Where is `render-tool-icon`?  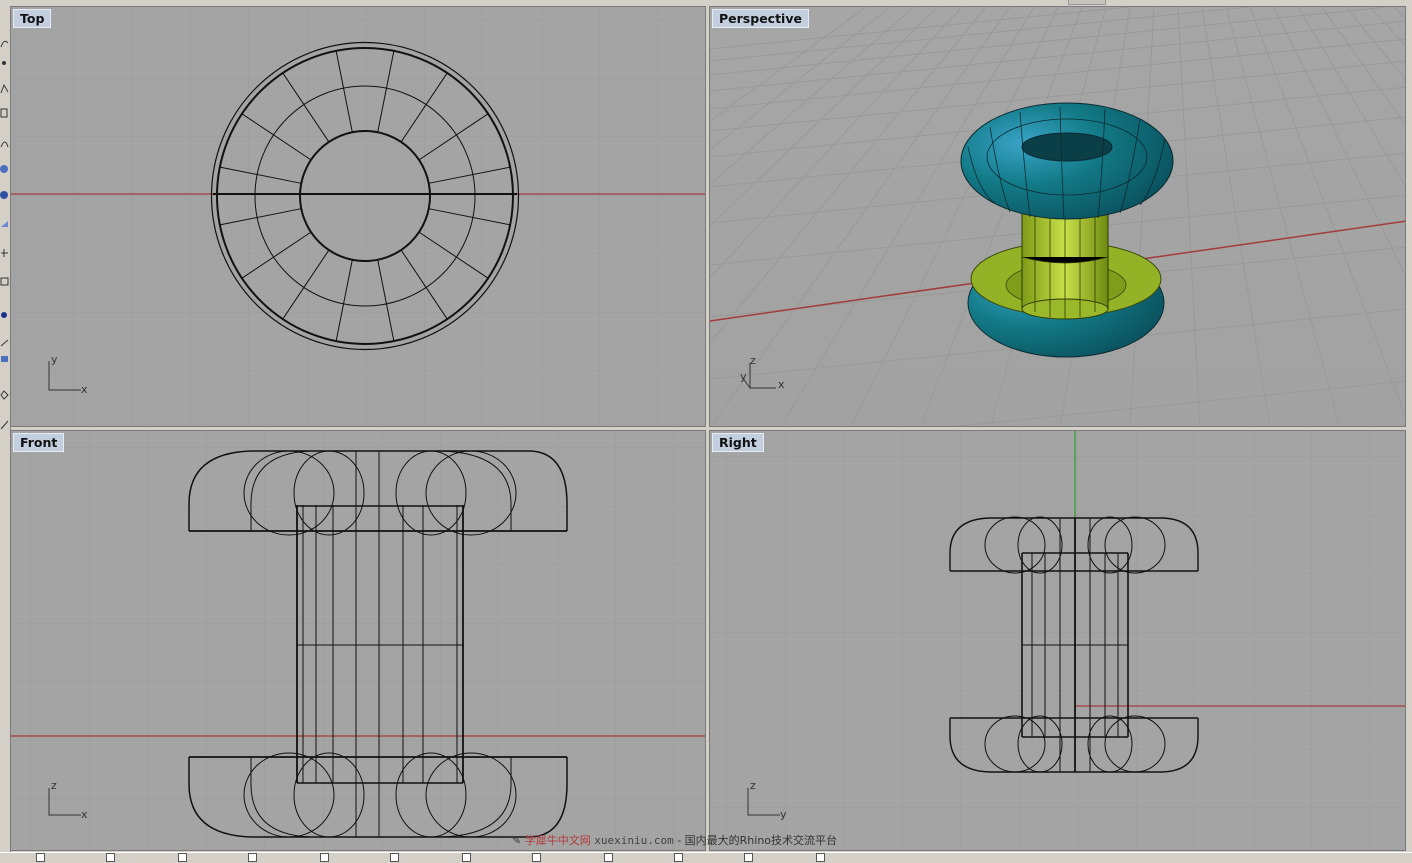
render-tool-icon is located at coordinates (4, 312).